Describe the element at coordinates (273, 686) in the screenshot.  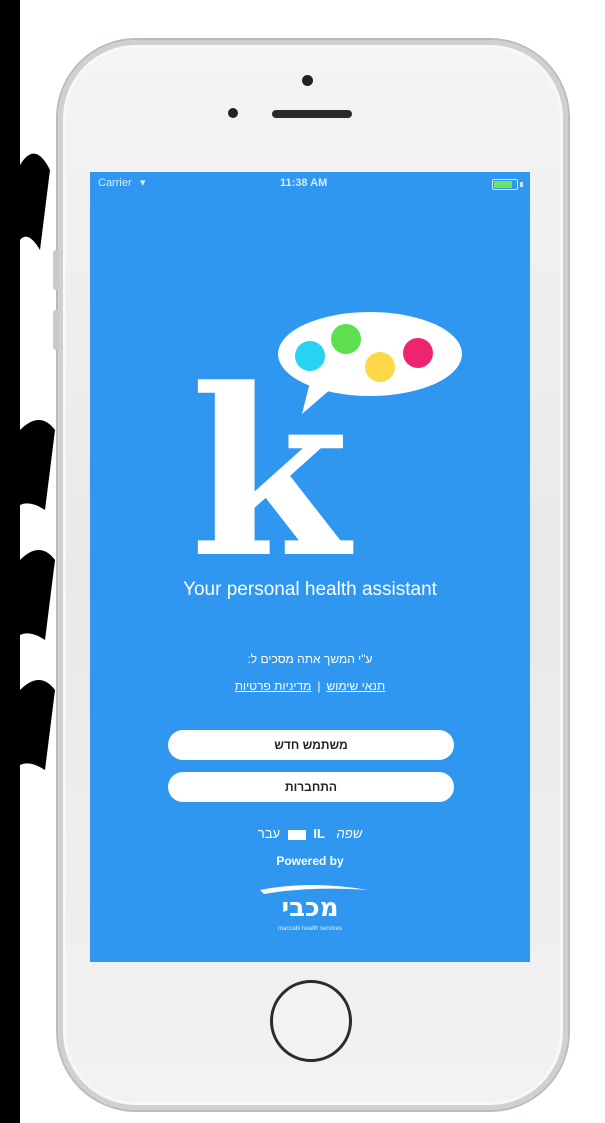
I see `privacy-link: מדיניות פרטיות` at that location.